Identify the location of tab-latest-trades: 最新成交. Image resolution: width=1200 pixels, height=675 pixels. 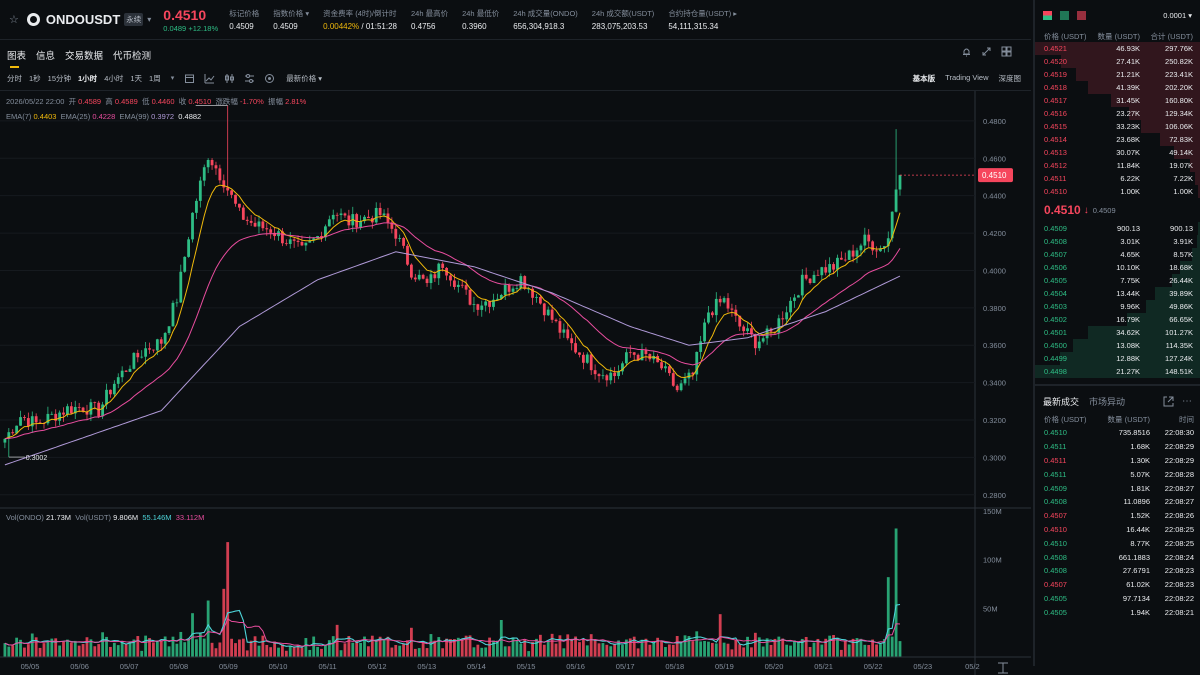
(1061, 401).